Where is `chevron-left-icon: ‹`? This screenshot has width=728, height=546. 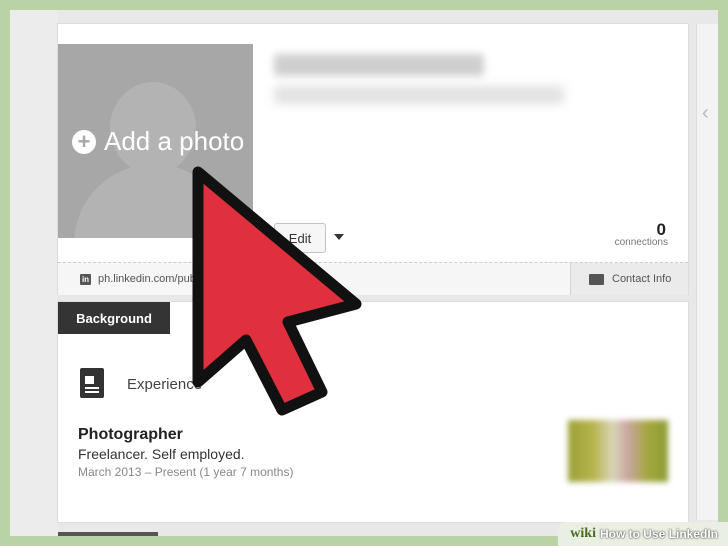
chevron-left-icon: ‹ is located at coordinates (705, 113).